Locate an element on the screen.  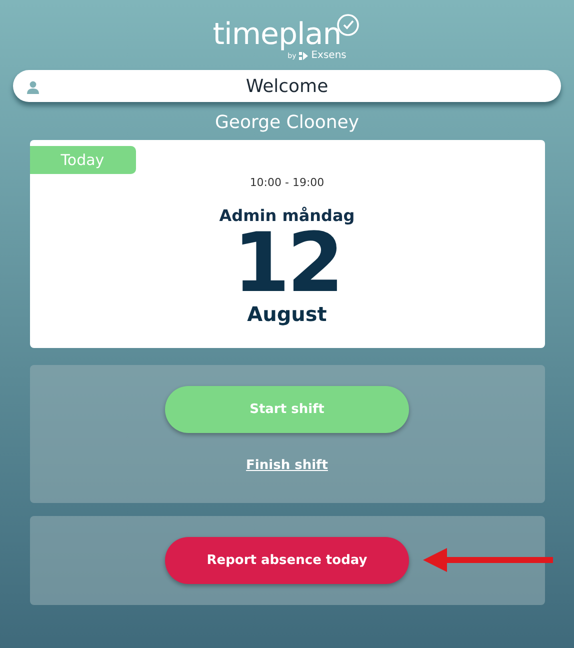
company-mark-icon is located at coordinates (303, 56).